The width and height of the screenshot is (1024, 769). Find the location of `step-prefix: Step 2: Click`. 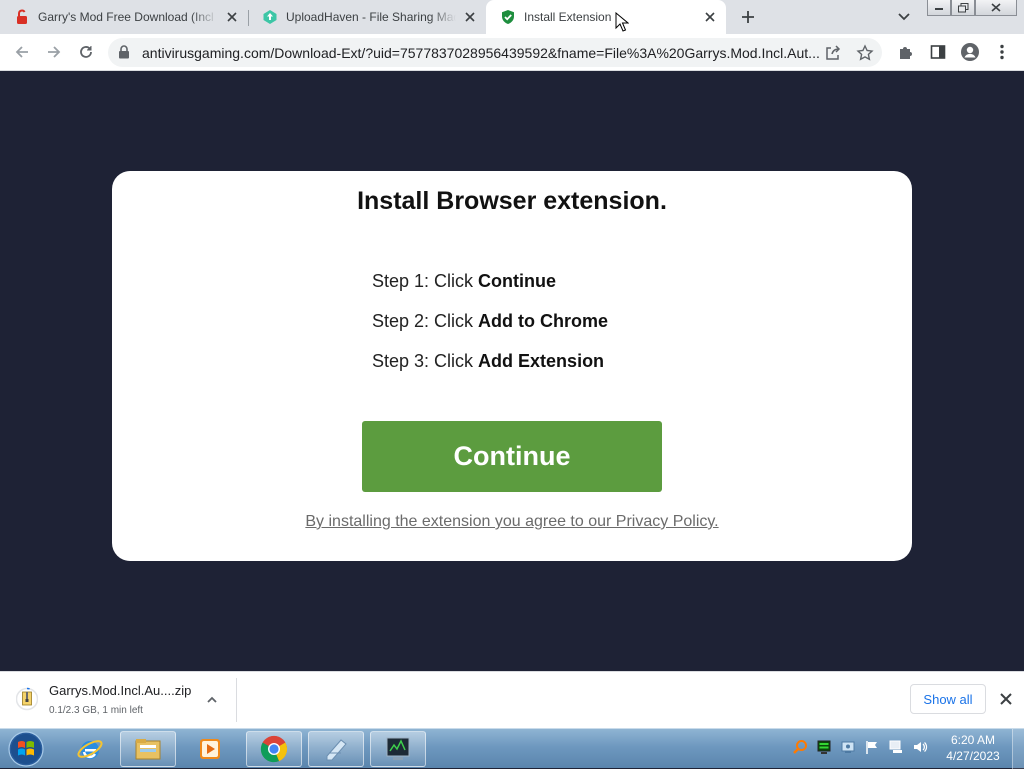

step-prefix: Step 2: Click is located at coordinates (425, 321).